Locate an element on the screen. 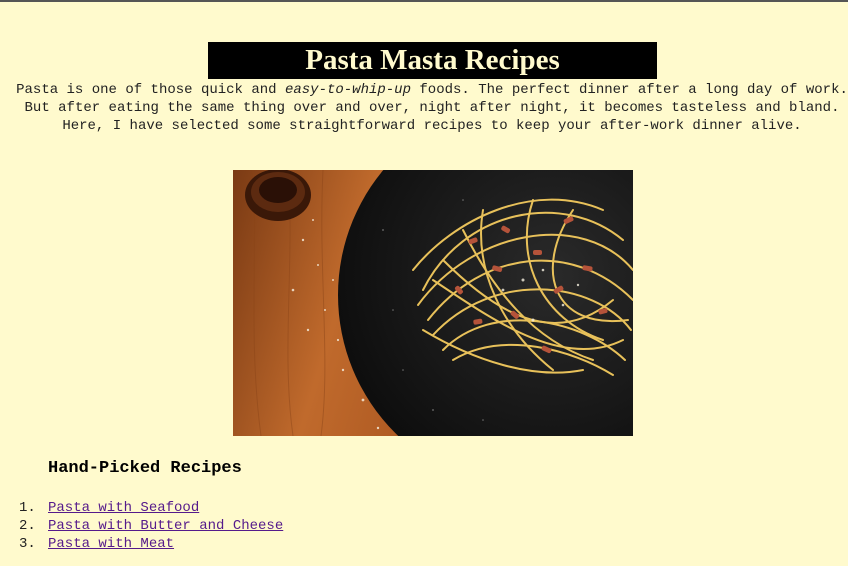 The height and width of the screenshot is (566, 848). list-item: 2. Pasta with Butter and Cheese is located at coordinates (151, 526).